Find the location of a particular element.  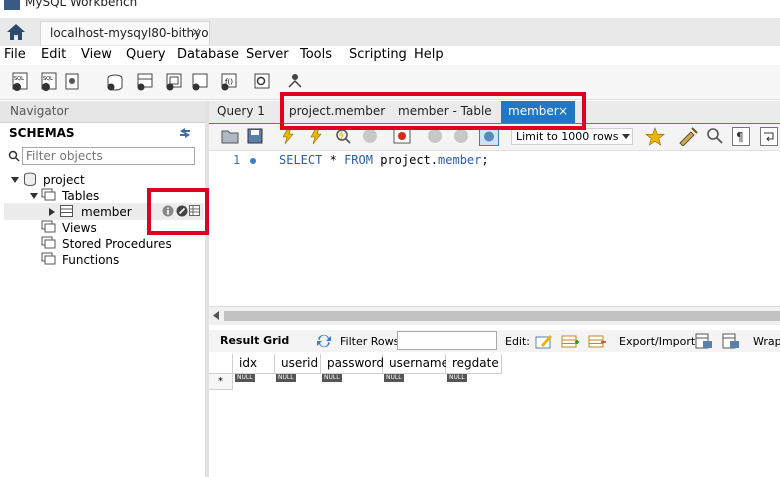

editor-tab-label: Query 1 is located at coordinates (241, 111).